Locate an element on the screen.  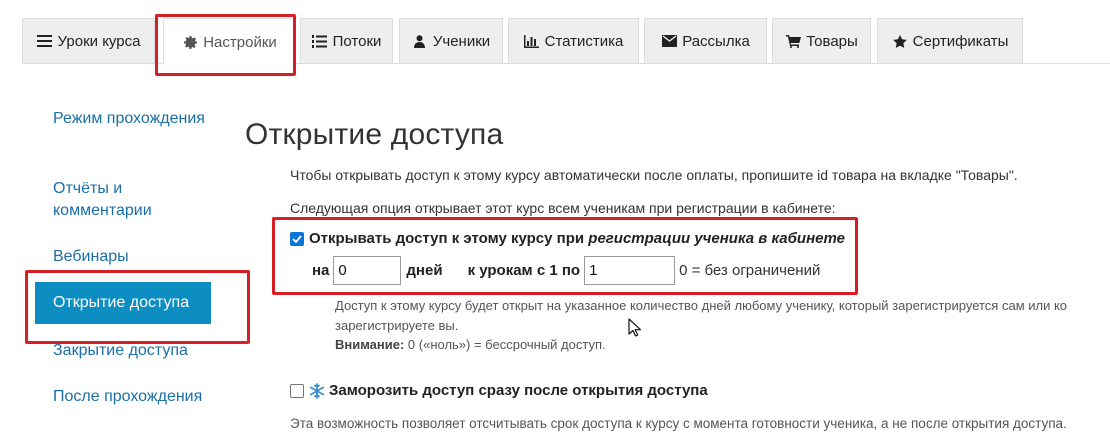
bar-chart-icon is located at coordinates (532, 41).